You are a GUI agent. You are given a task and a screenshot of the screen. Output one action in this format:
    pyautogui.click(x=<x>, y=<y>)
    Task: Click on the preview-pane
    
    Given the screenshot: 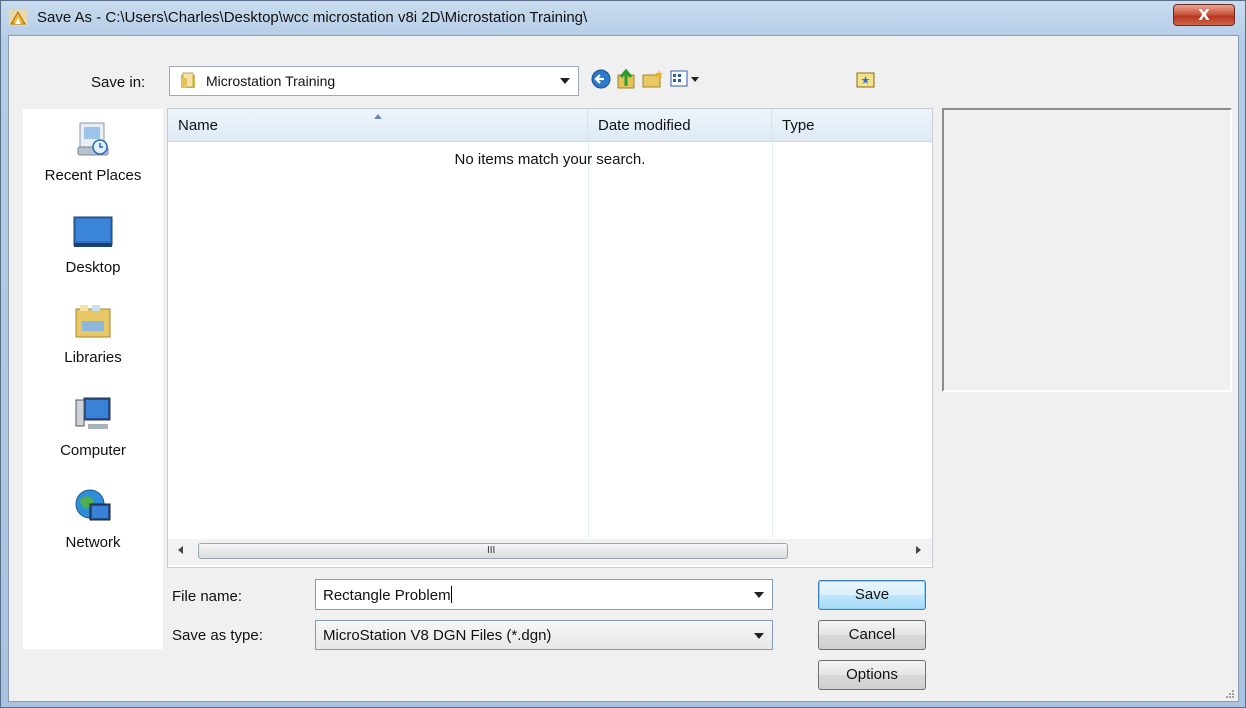 What is the action you would take?
    pyautogui.click(x=1087, y=250)
    